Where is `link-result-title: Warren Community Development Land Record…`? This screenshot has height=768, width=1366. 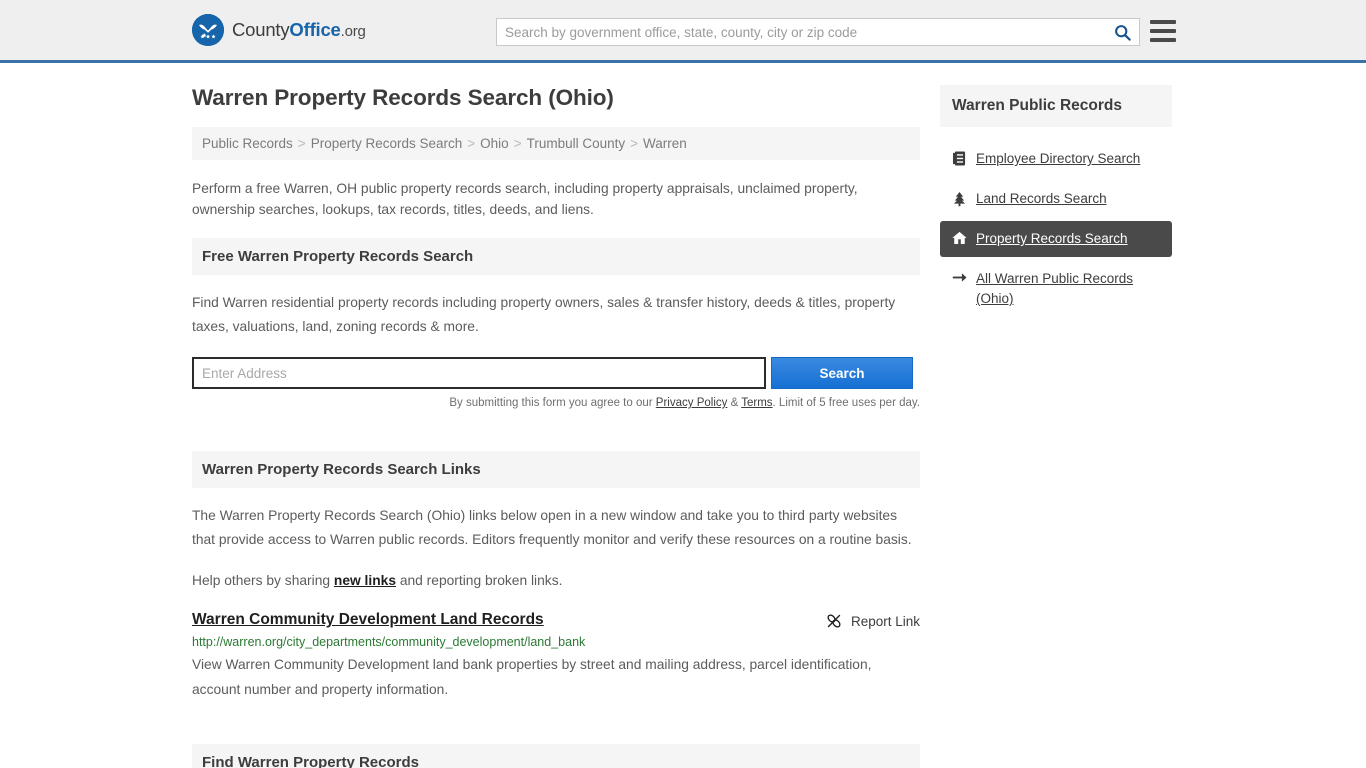 link-result-title: Warren Community Development Land Record… is located at coordinates (368, 620).